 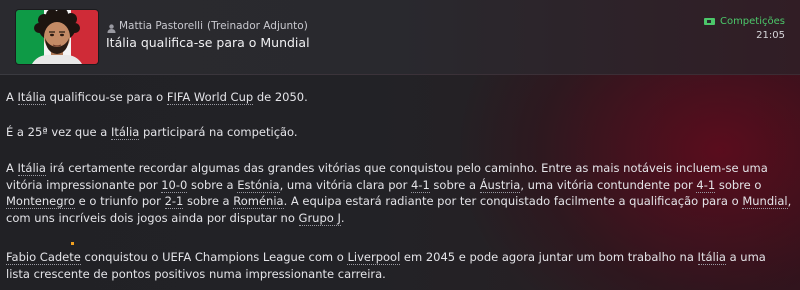 I want to click on message-category: Competições, so click(x=744, y=21).